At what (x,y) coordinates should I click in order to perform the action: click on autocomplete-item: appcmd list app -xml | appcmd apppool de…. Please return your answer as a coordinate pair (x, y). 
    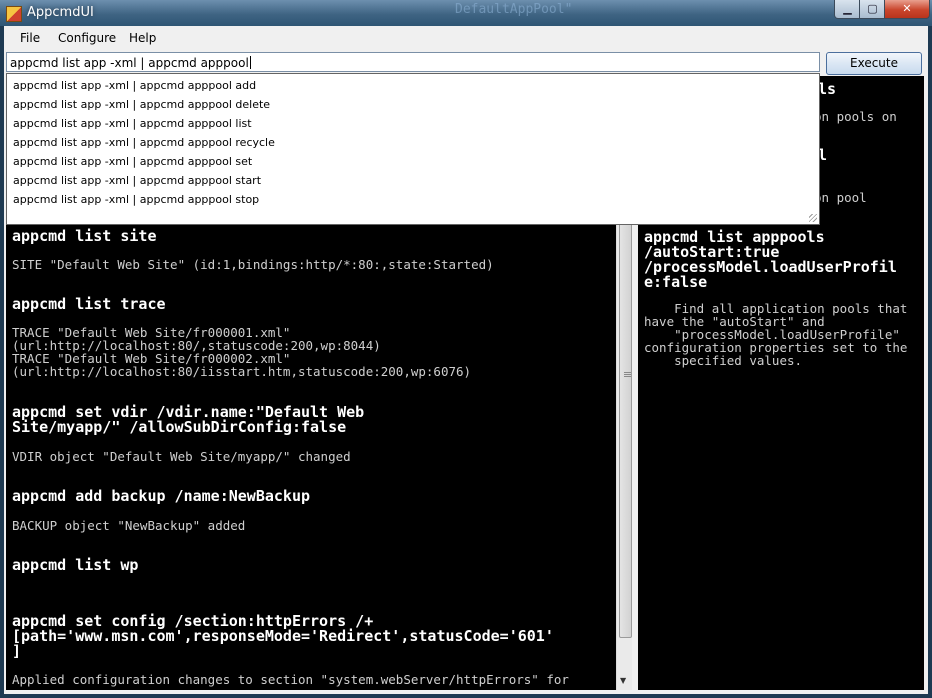
    Looking at the image, I should click on (141, 104).